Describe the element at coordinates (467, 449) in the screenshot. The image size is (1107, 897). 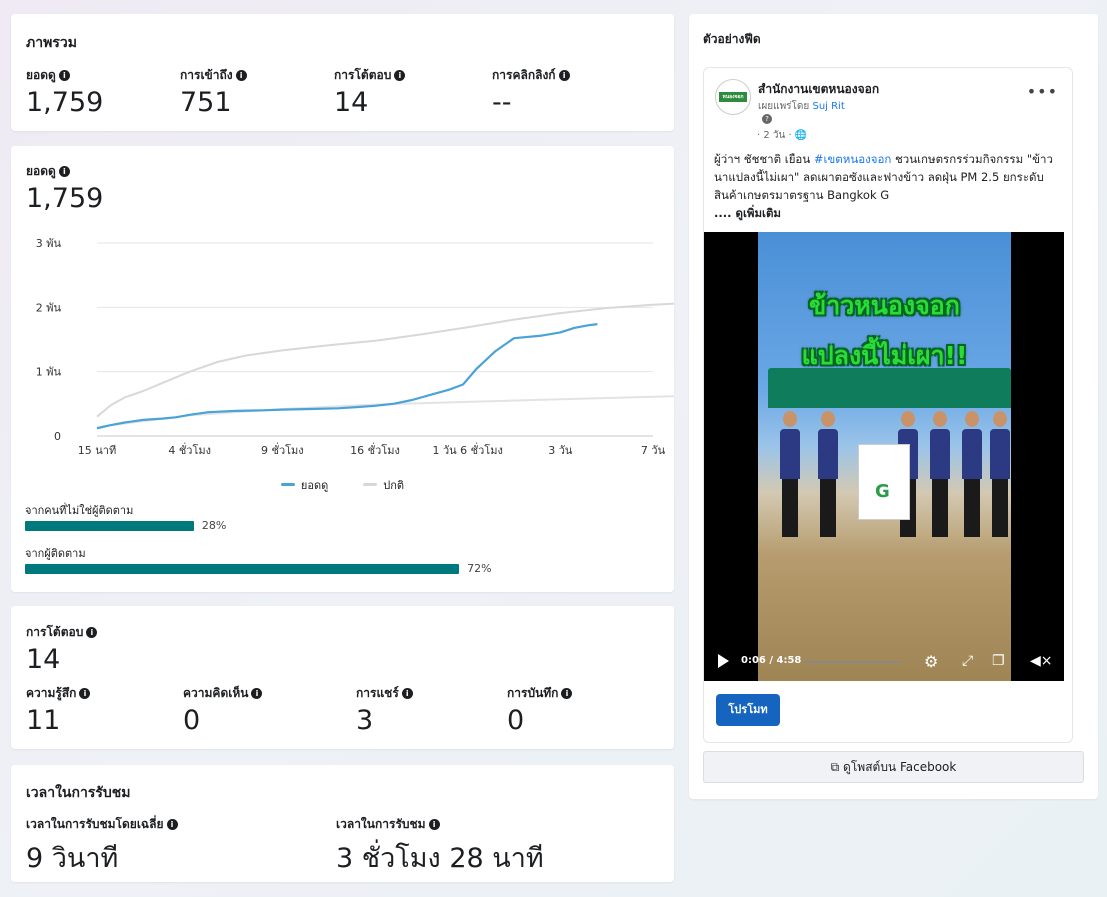
I see `x-tick-label: 1 วัน 6 ชั่วโมง` at that location.